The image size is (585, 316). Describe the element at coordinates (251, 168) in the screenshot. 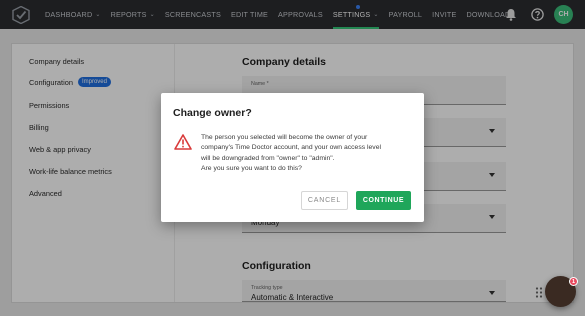

I see `dialog-message-line: Are you sure you want to do this?` at that location.